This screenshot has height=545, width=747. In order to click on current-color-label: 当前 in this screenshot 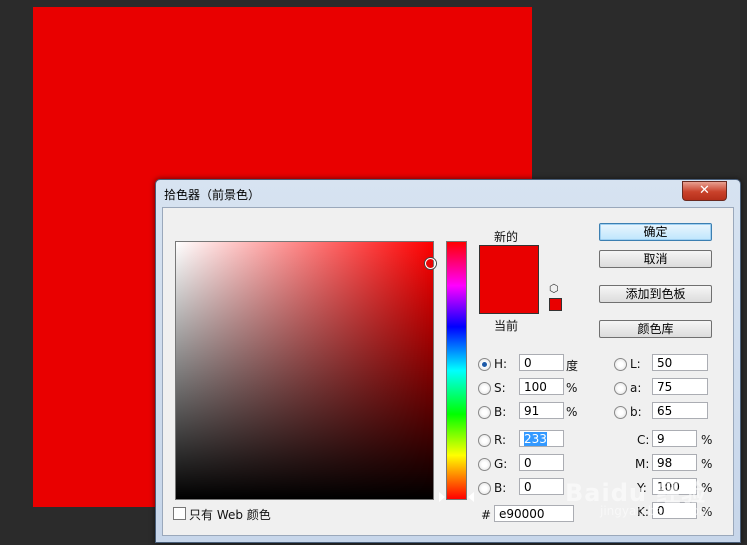, I will do `click(506, 326)`.